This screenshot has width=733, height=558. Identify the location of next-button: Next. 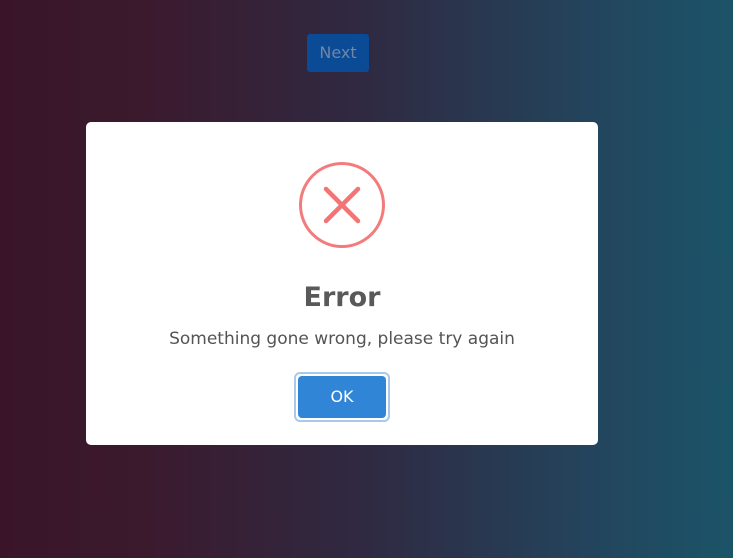
(338, 53).